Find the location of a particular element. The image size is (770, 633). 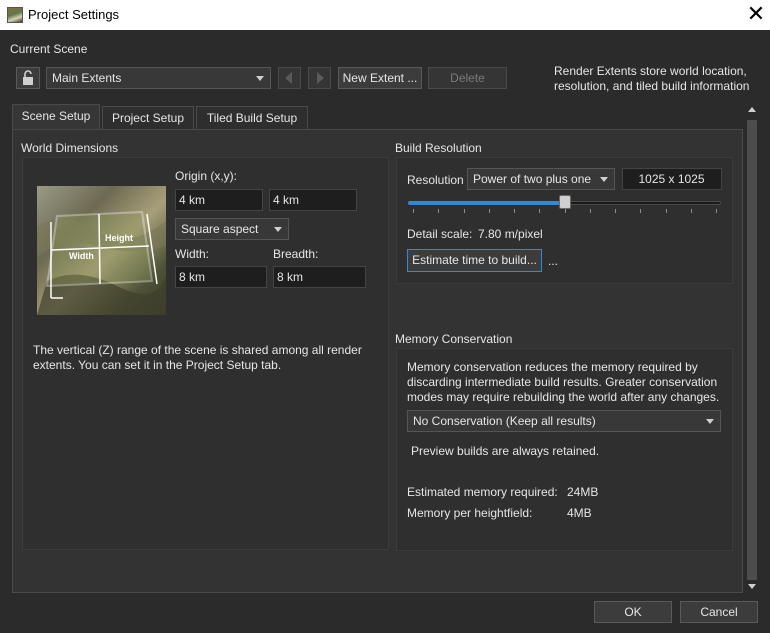

next-extent-button is located at coordinates (319, 78).